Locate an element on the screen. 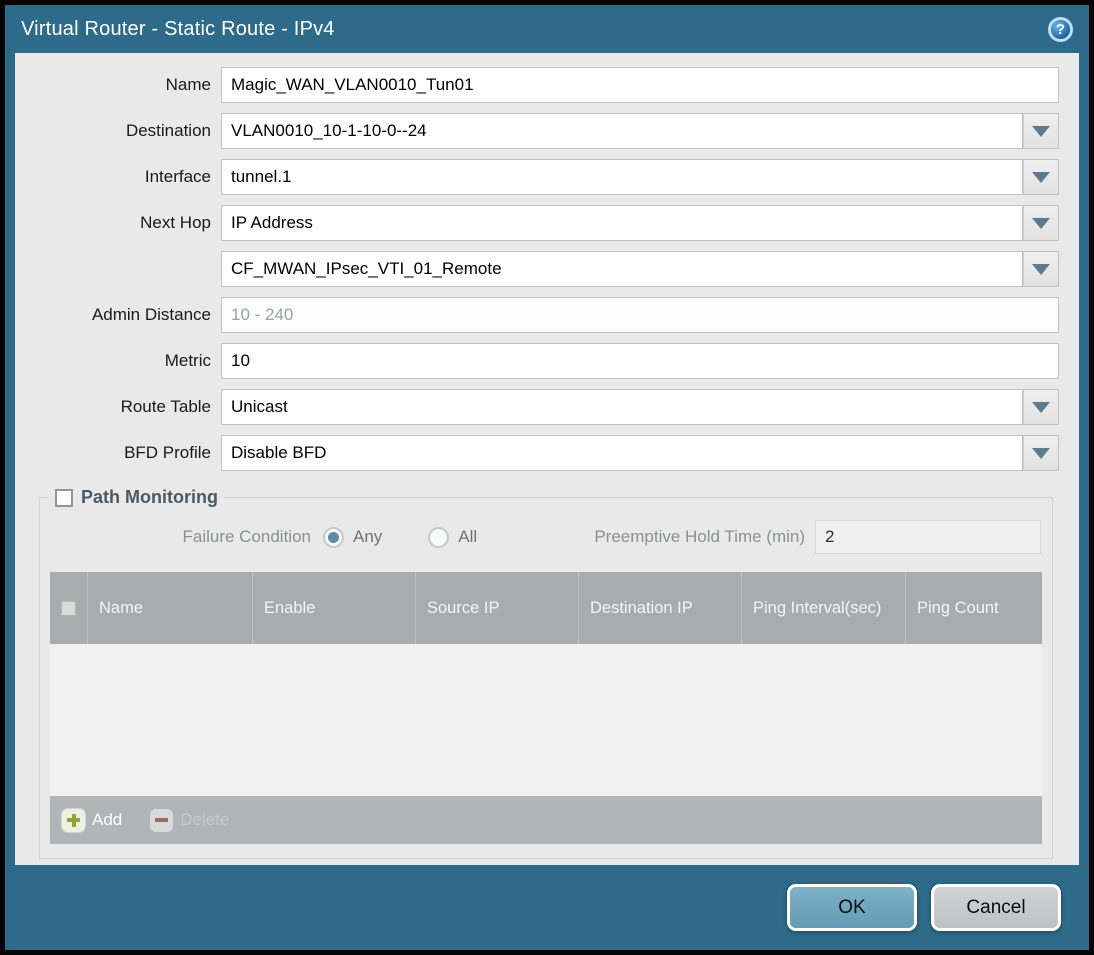 The height and width of the screenshot is (955, 1094). help-icon: ? is located at coordinates (1060, 29).